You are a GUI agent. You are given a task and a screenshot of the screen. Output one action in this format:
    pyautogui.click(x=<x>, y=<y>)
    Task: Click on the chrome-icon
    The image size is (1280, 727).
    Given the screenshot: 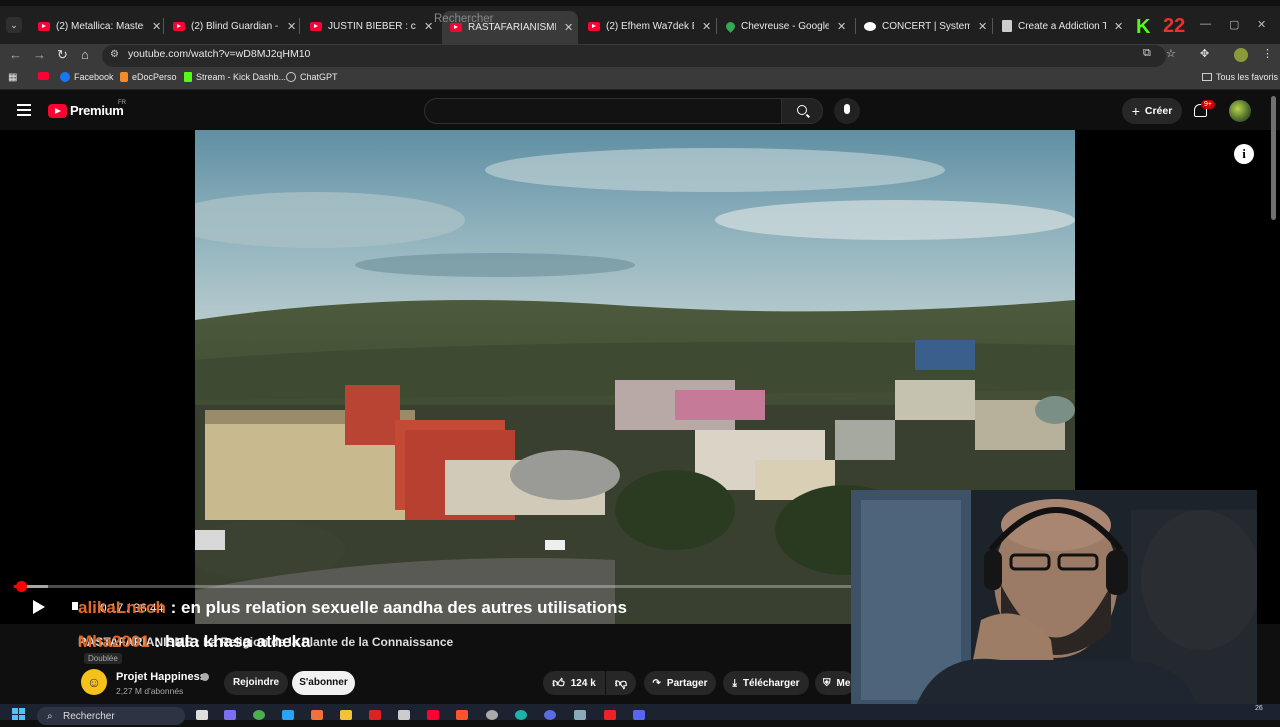 What is the action you would take?
    pyautogui.click(x=259, y=715)
    